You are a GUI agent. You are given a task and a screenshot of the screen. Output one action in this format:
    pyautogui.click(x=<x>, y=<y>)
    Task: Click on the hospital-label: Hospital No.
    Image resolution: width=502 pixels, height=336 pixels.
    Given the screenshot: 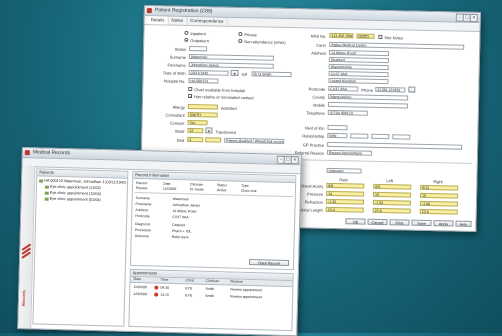 What is the action you would take?
    pyautogui.click(x=174, y=81)
    